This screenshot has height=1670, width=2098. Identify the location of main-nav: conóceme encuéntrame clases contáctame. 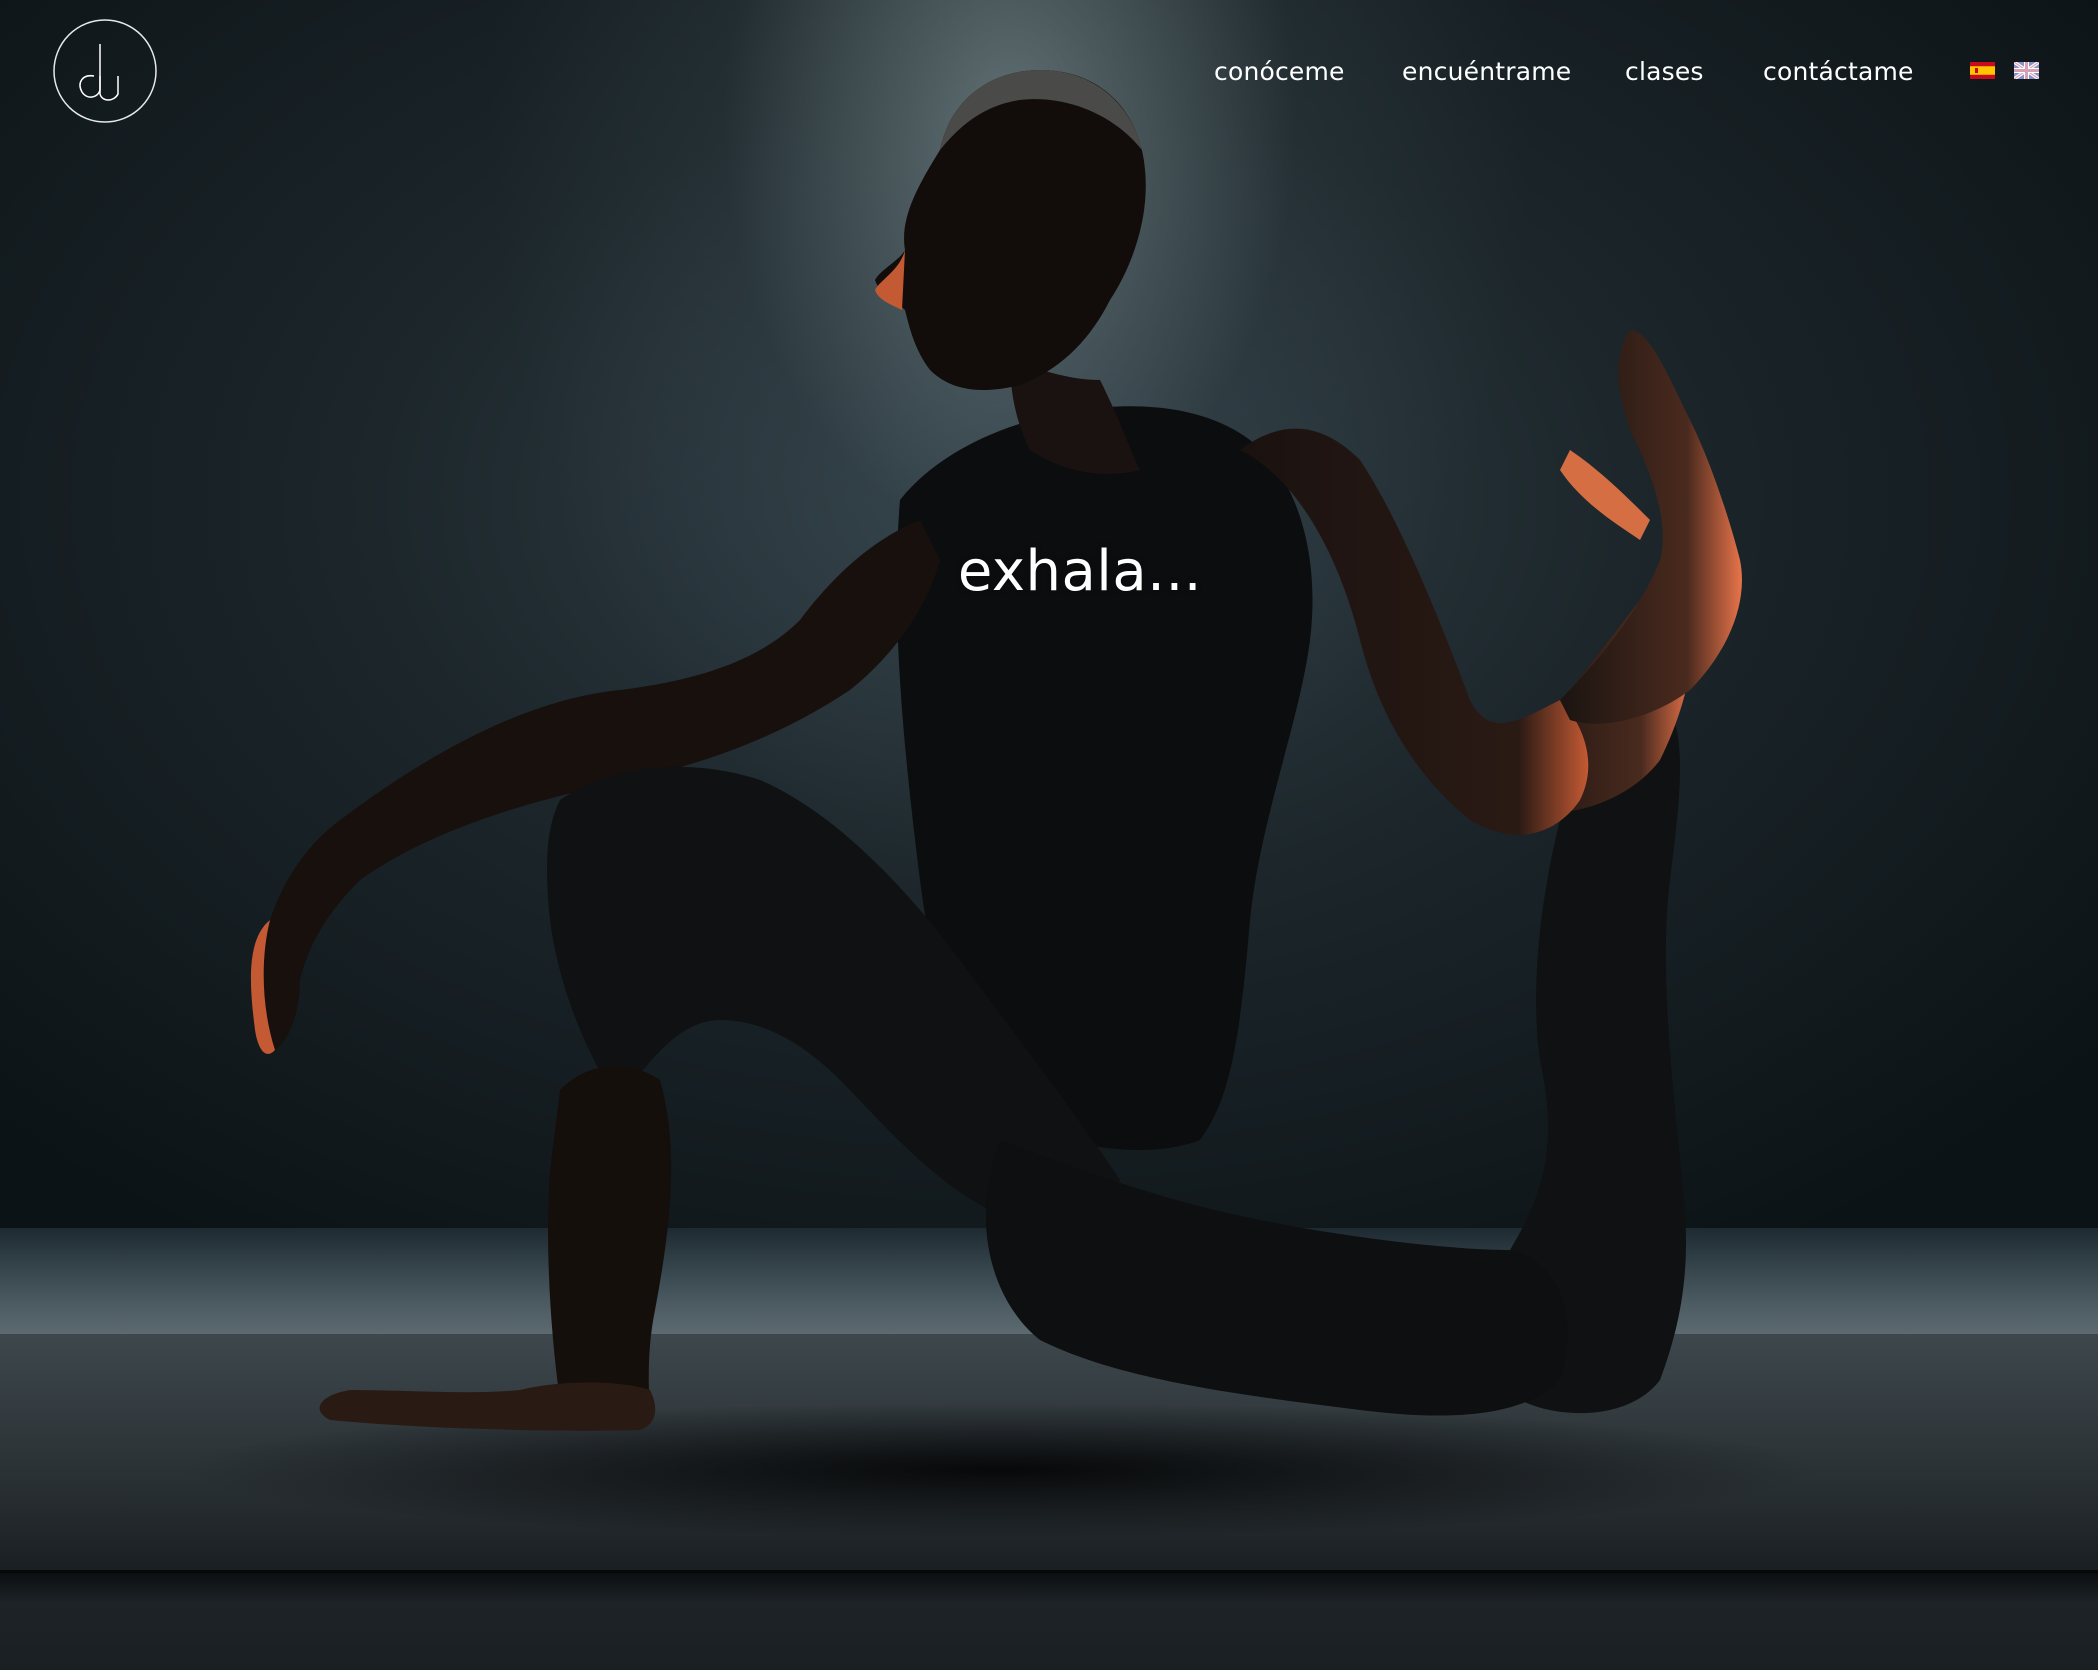
(1630, 74).